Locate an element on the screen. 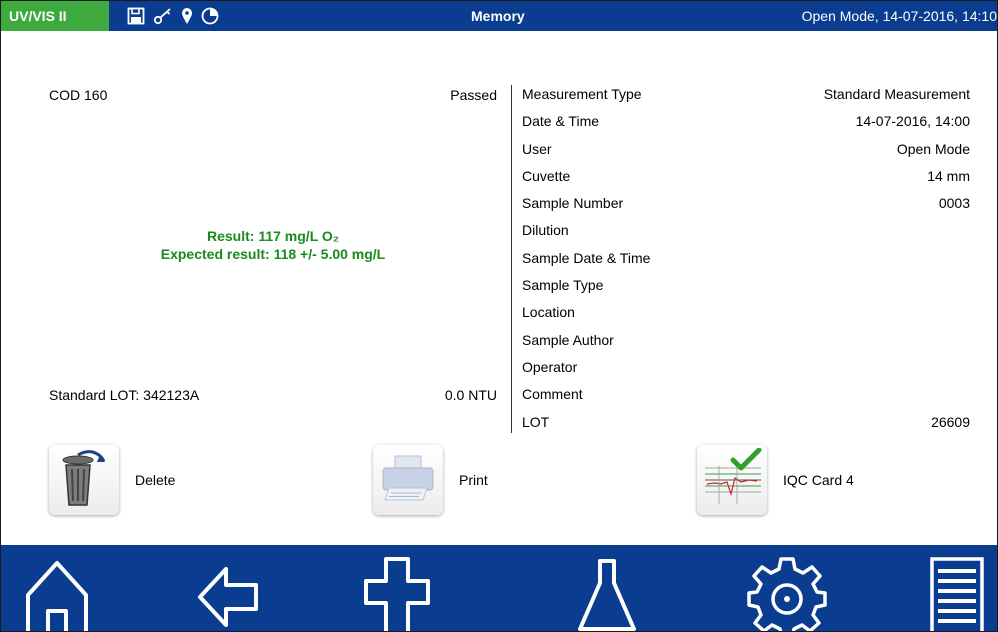  flask-icon is located at coordinates (607, 592).